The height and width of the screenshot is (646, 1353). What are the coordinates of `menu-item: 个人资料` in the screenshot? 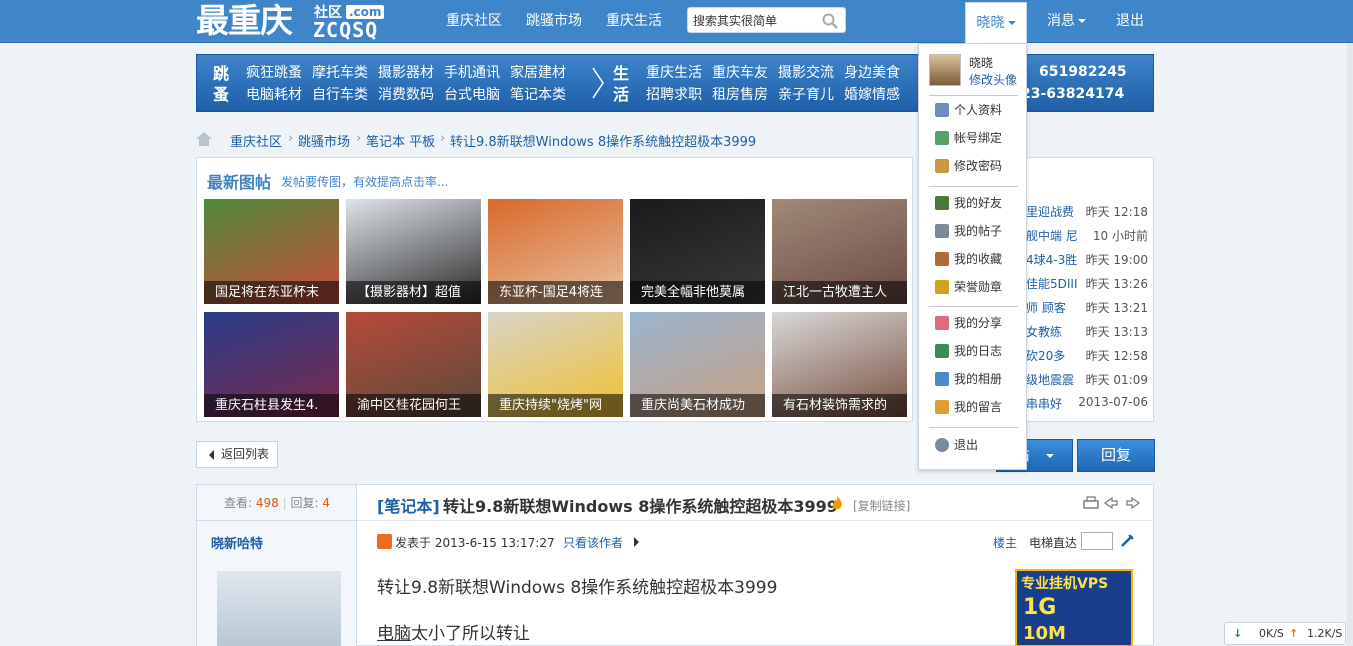 It's located at (979, 110).